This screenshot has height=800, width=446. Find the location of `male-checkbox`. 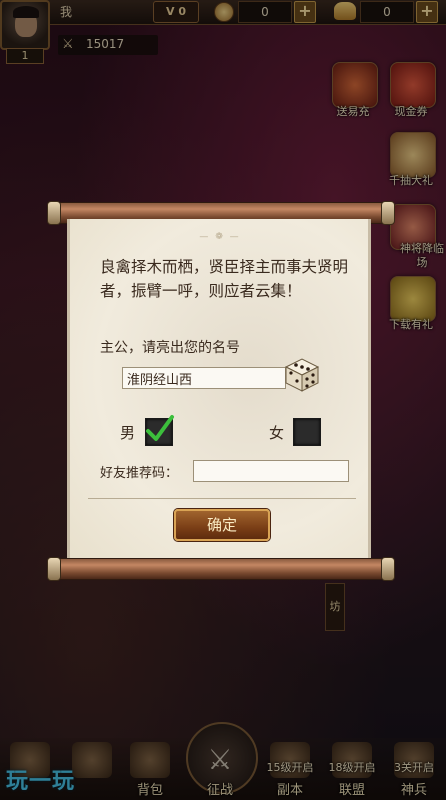

male-checkbox is located at coordinates (159, 430).